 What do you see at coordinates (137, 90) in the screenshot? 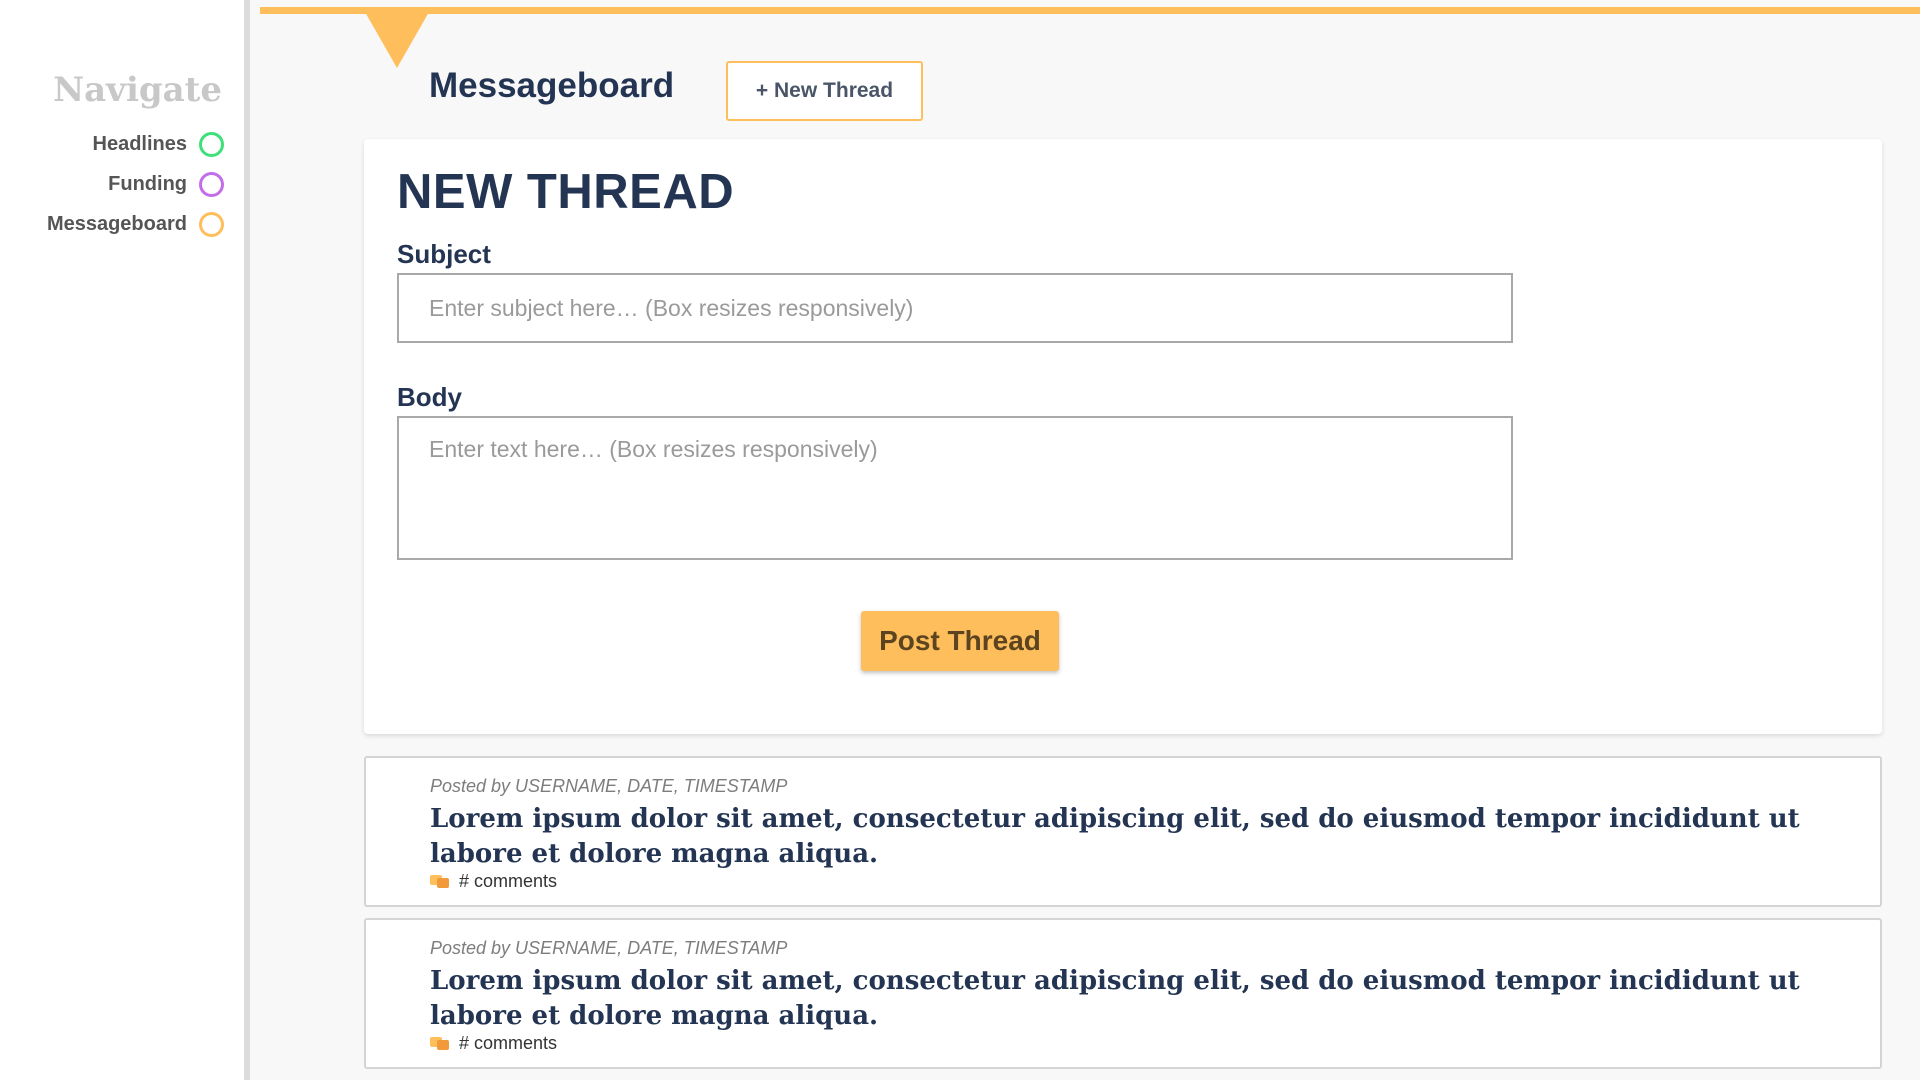
I see `sidebar-title: Navigate` at bounding box center [137, 90].